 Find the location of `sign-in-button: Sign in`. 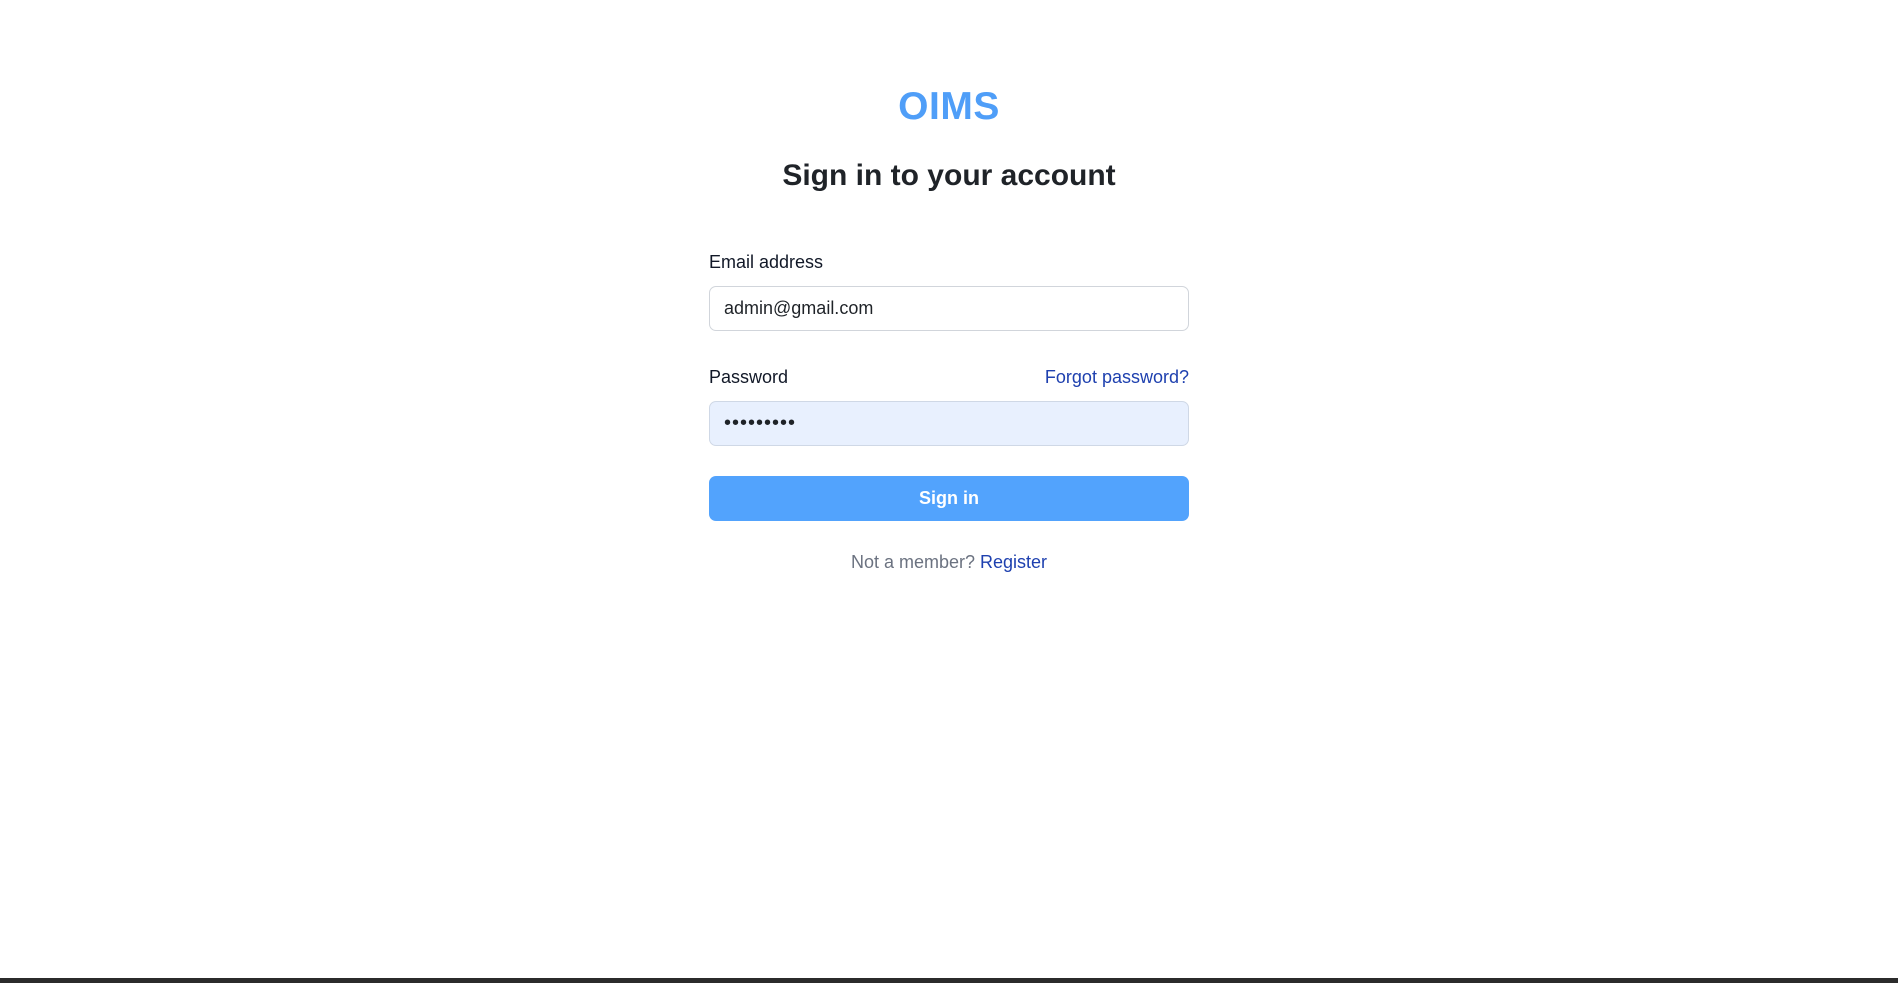

sign-in-button: Sign in is located at coordinates (949, 498).